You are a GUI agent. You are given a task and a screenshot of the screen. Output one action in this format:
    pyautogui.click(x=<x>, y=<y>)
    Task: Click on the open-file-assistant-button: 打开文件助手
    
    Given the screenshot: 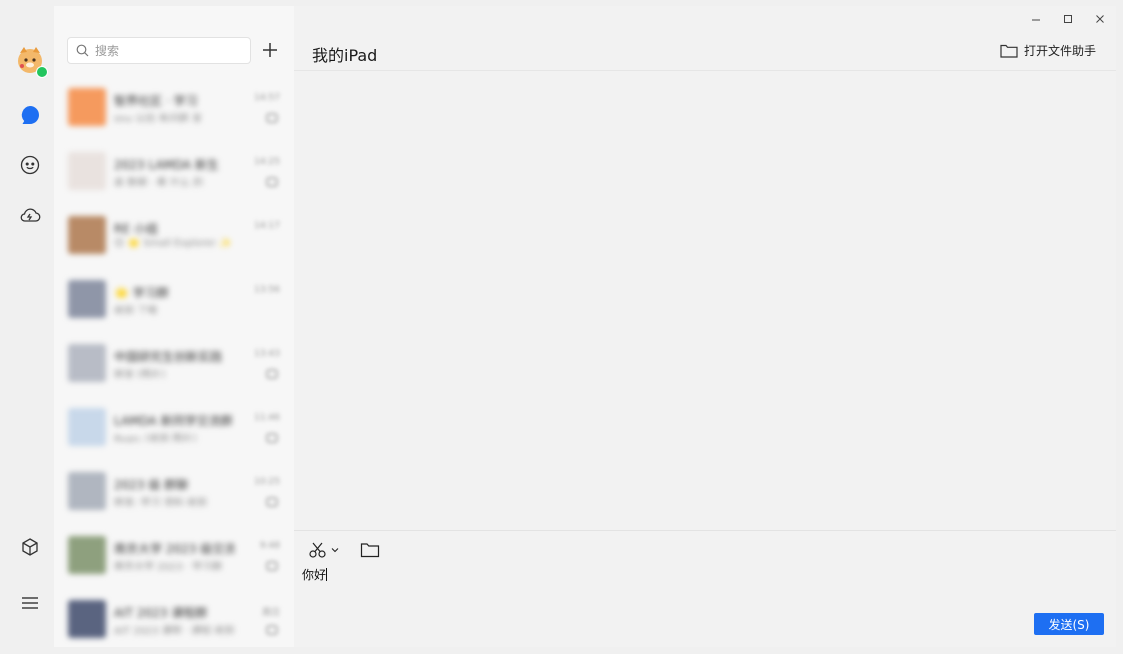 What is the action you would take?
    pyautogui.click(x=1048, y=50)
    